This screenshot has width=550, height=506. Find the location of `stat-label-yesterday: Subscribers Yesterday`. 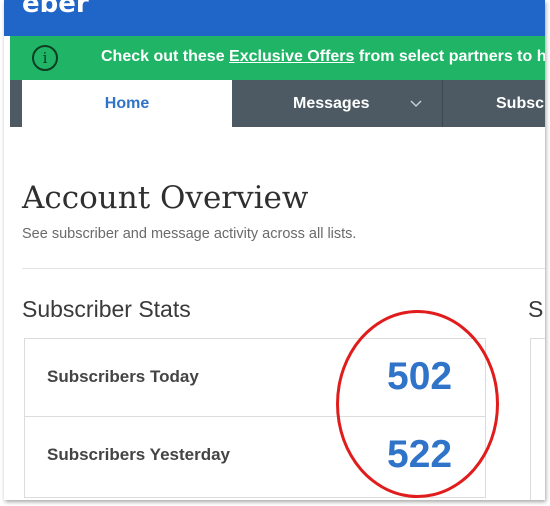

stat-label-yesterday: Subscribers Yesterday is located at coordinates (139, 454).